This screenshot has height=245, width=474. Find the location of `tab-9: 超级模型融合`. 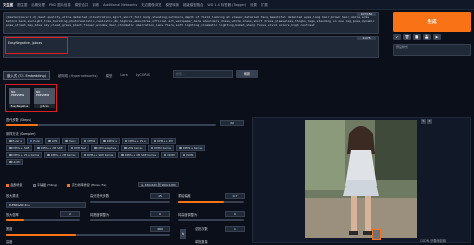

tab-9: 超级模型融合 is located at coordinates (193, 4).